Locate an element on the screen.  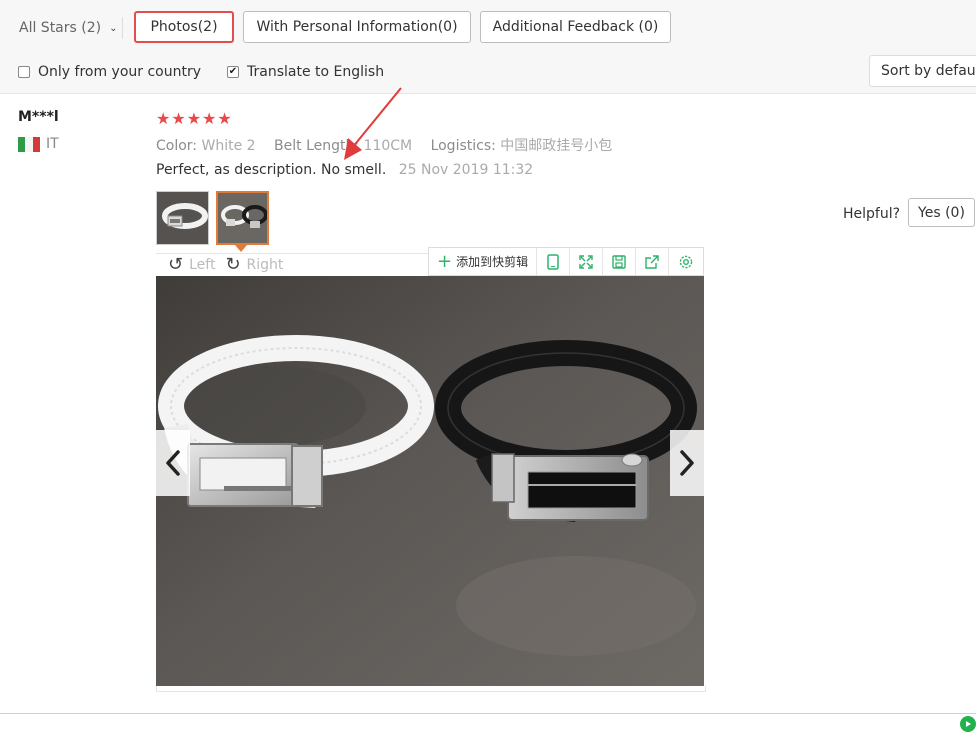
attr-length-value: 110CM is located at coordinates (388, 146).